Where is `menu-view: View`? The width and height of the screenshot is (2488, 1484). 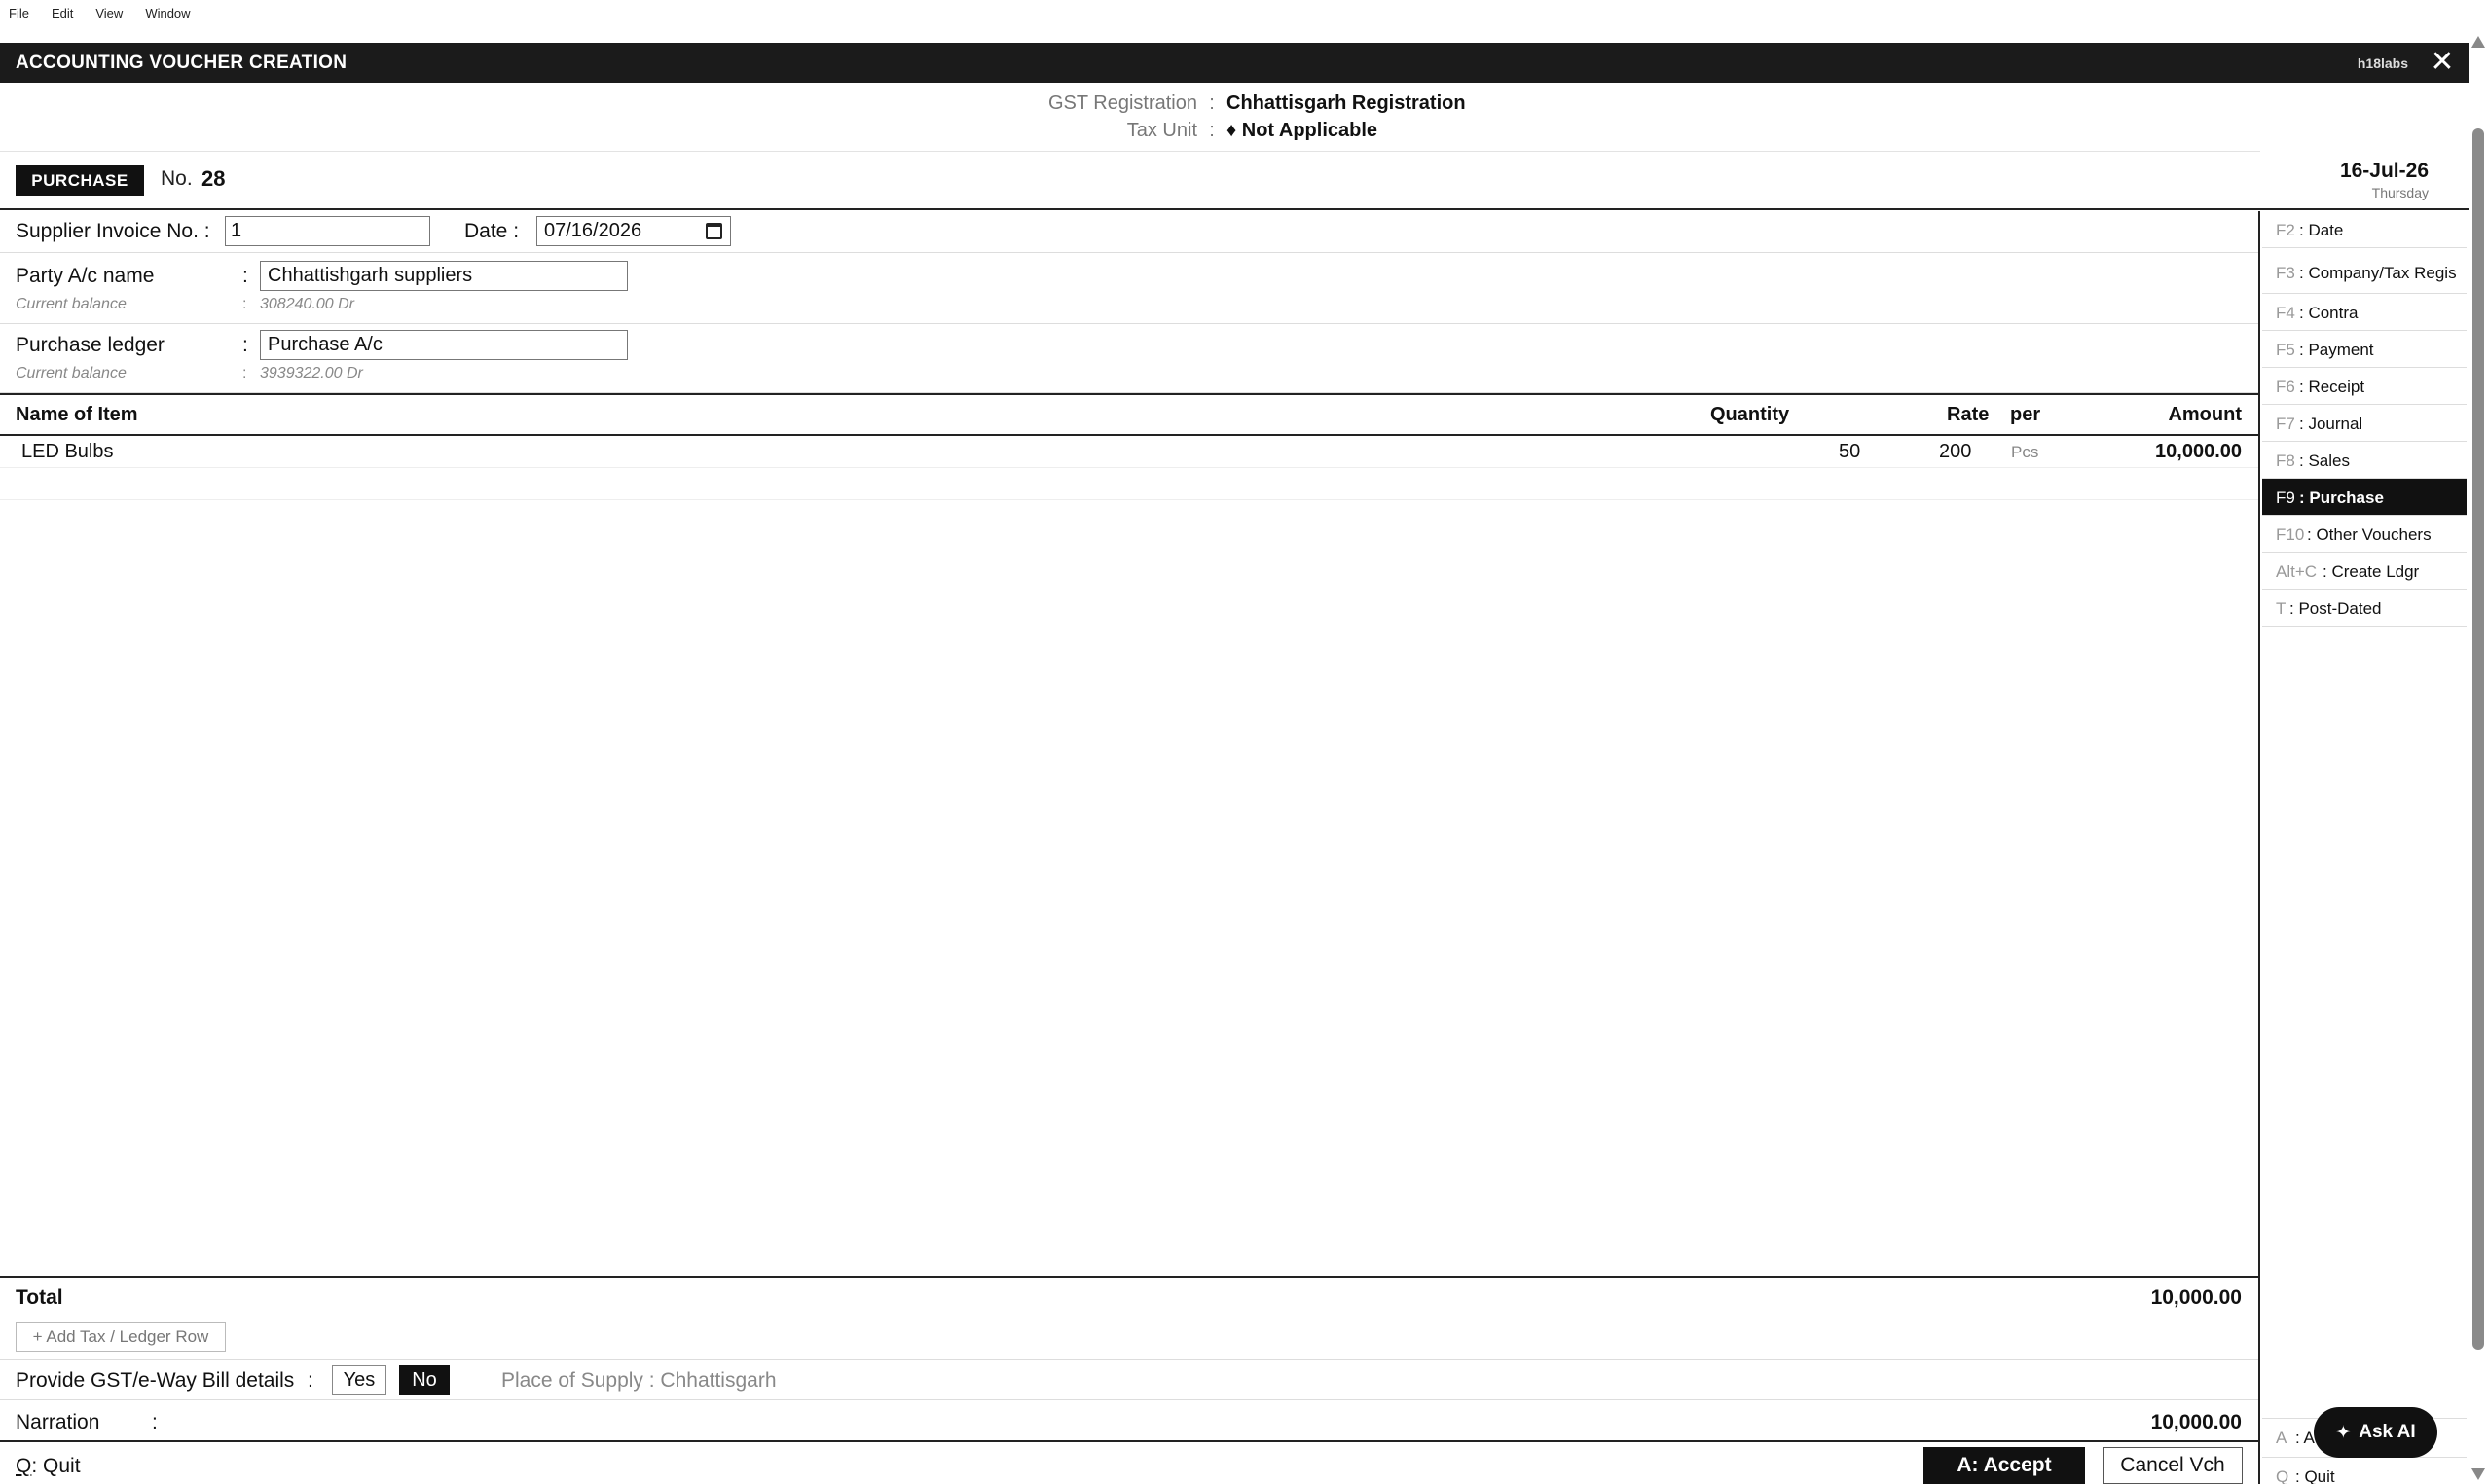 menu-view: View is located at coordinates (109, 13).